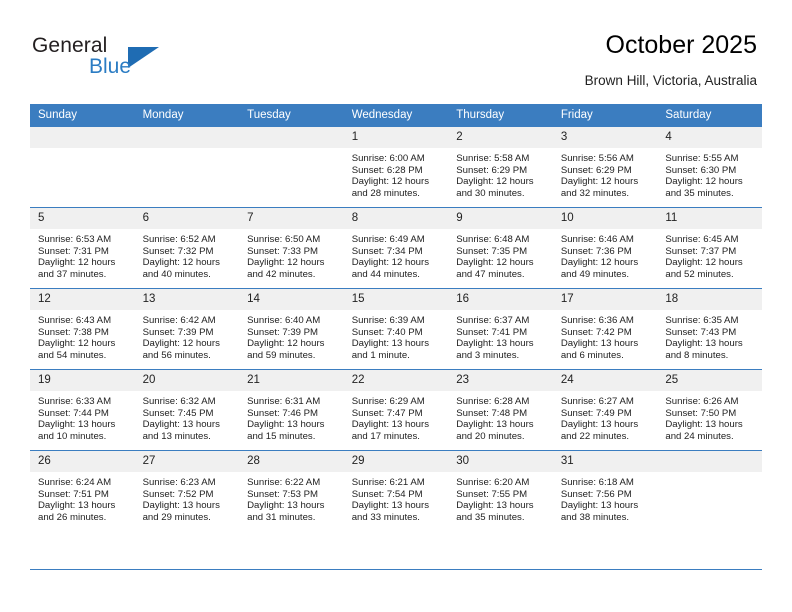 Image resolution: width=792 pixels, height=612 pixels. What do you see at coordinates (72, 356) in the screenshot?
I see `daylight-line-2: and 54 minutes.` at bounding box center [72, 356].